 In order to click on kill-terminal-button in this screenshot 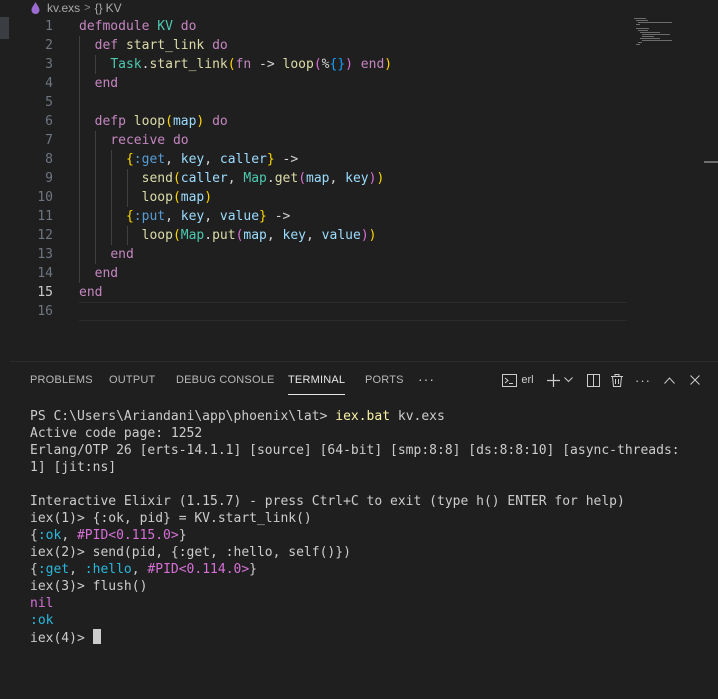, I will do `click(617, 380)`.